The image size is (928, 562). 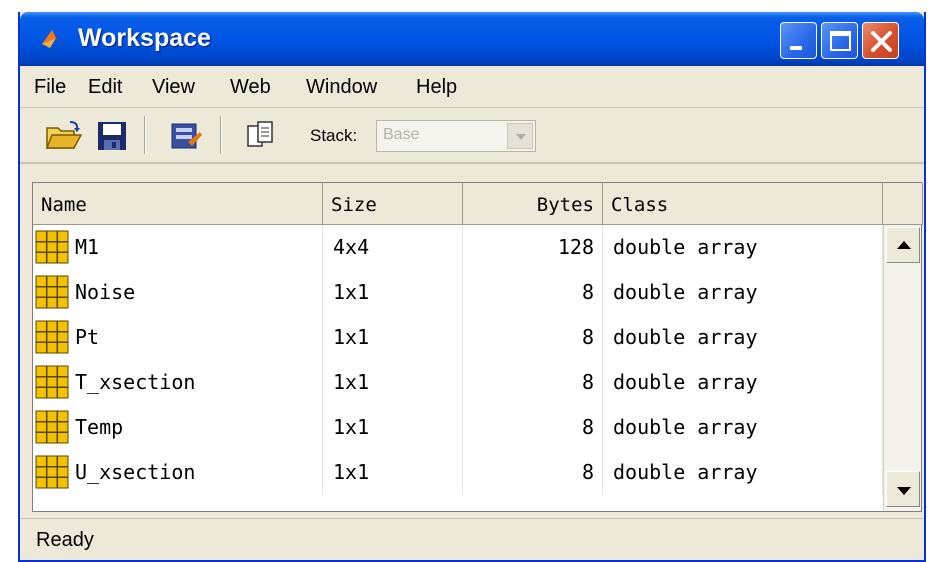 What do you see at coordinates (401, 134) in the screenshot?
I see `stack-value: Base` at bounding box center [401, 134].